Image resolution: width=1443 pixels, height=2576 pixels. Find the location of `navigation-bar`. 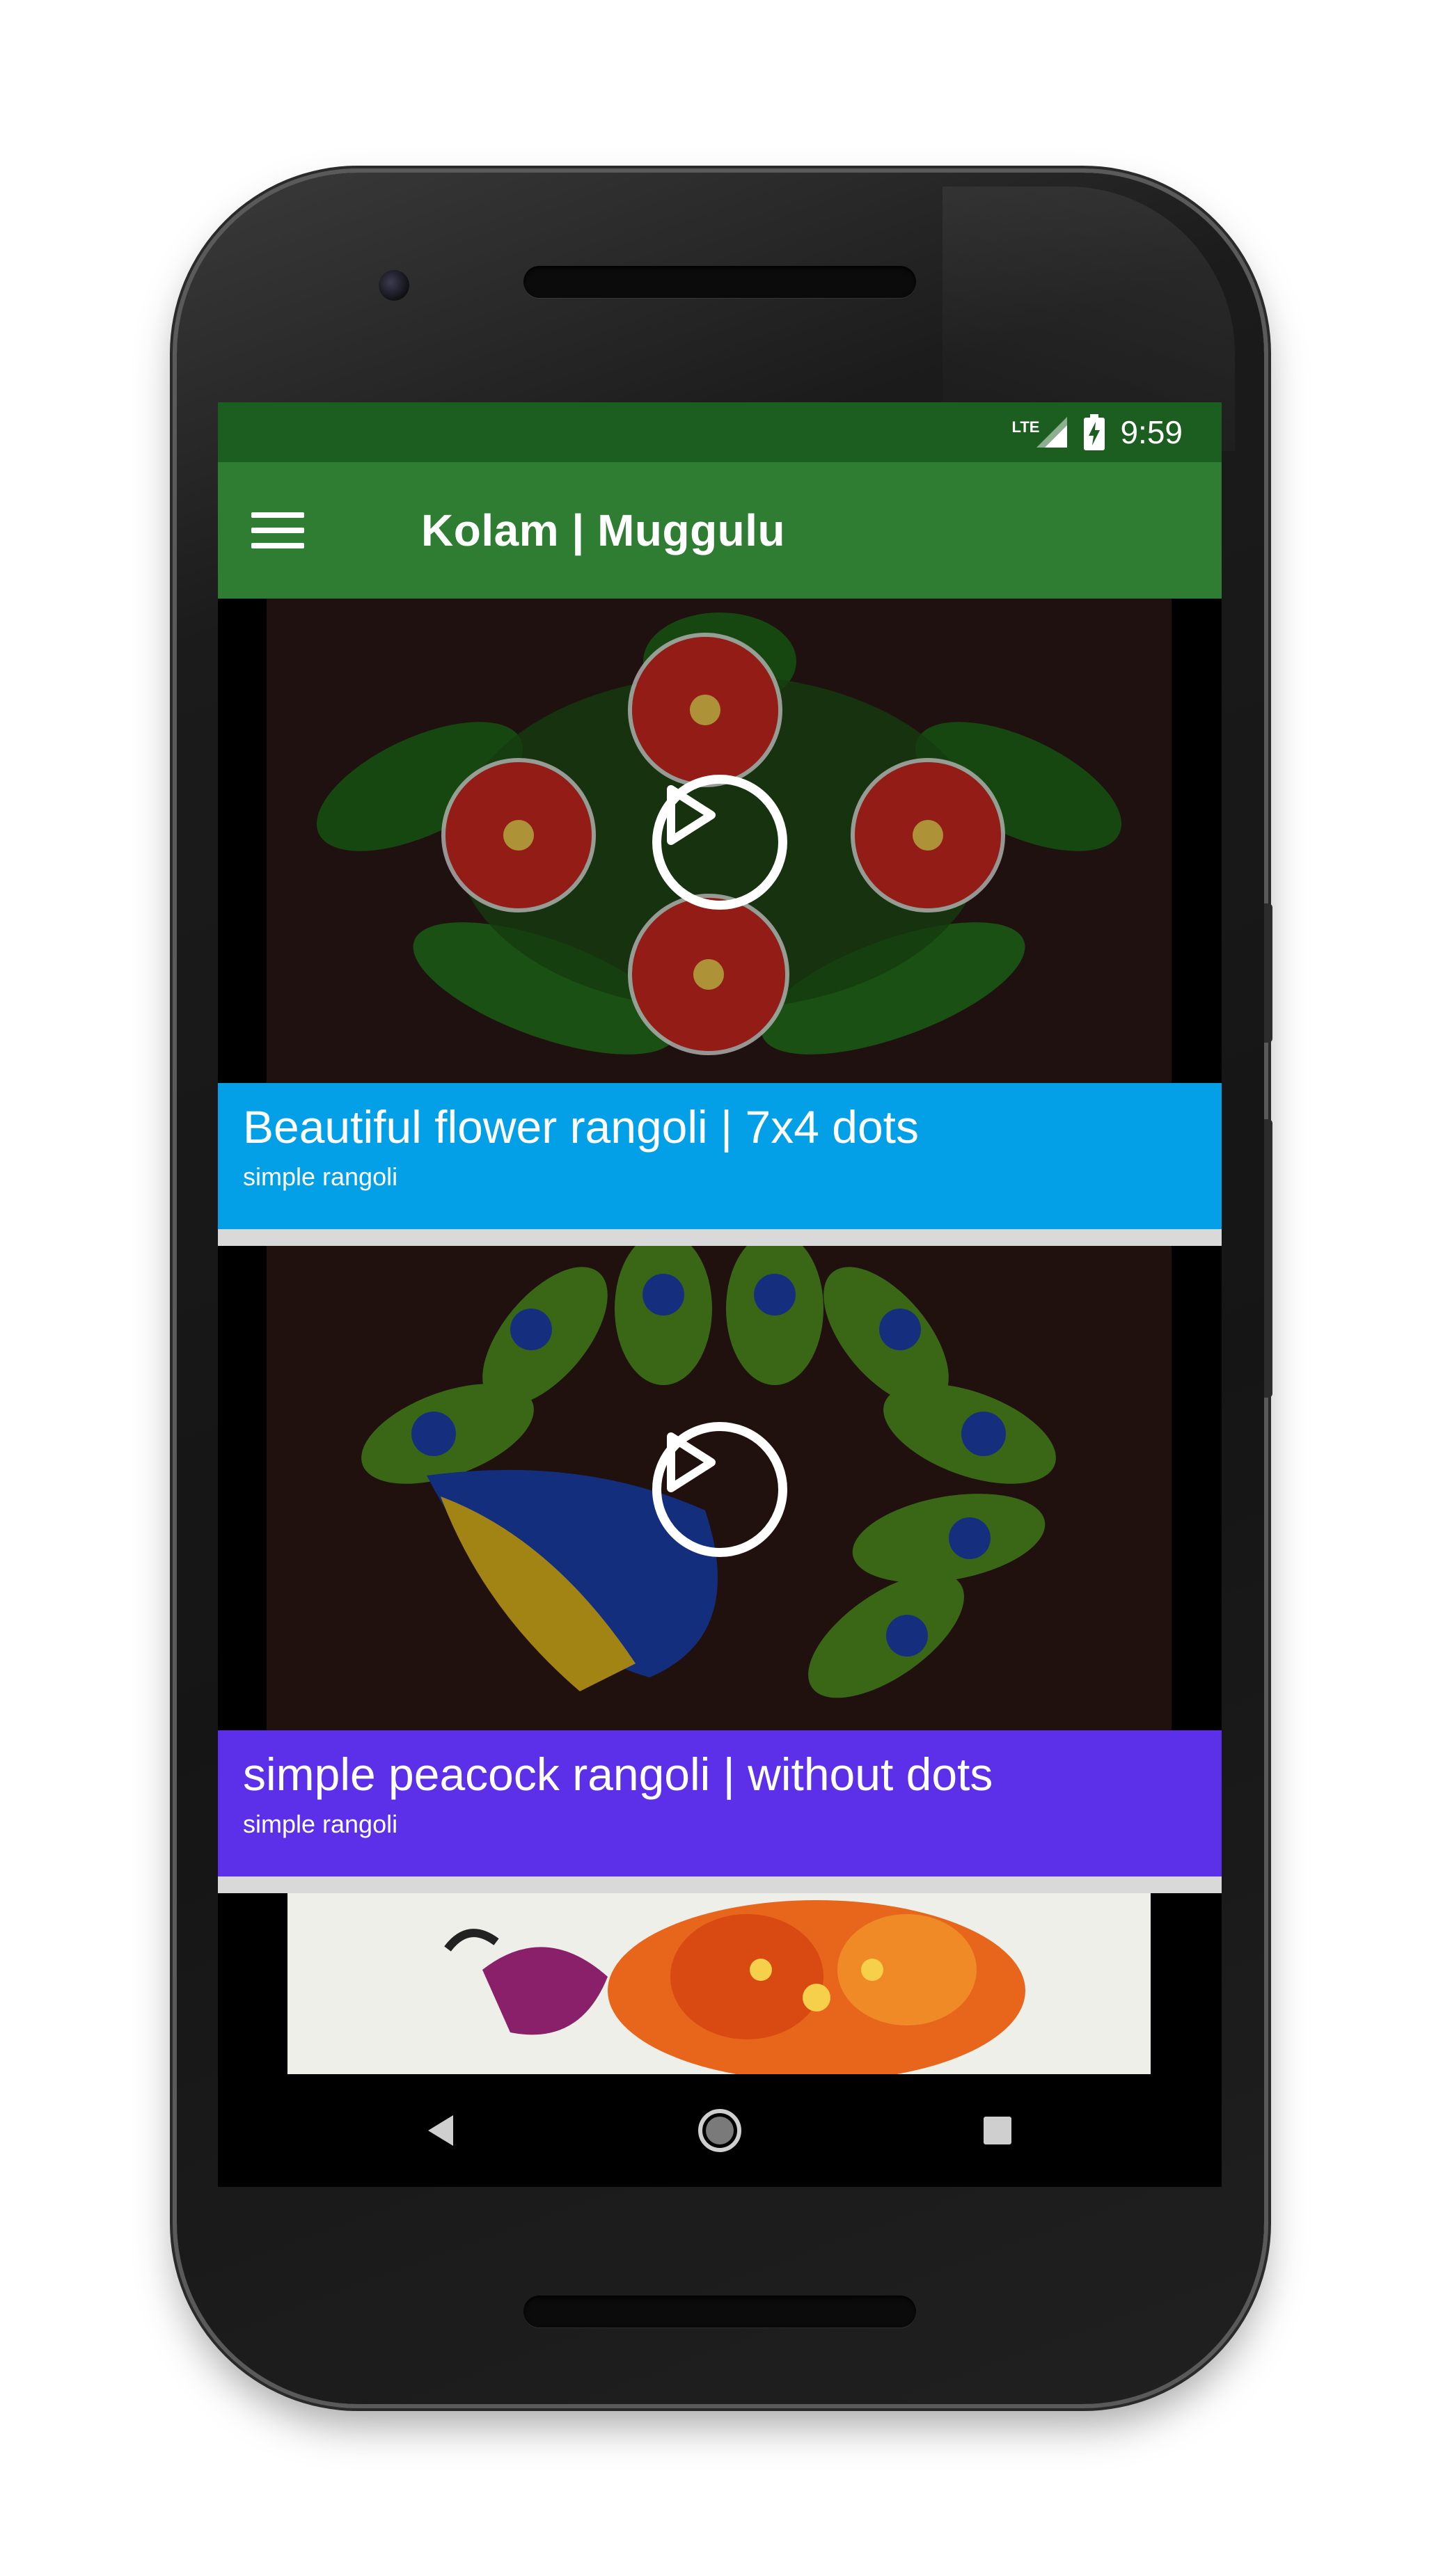

navigation-bar is located at coordinates (720, 2130).